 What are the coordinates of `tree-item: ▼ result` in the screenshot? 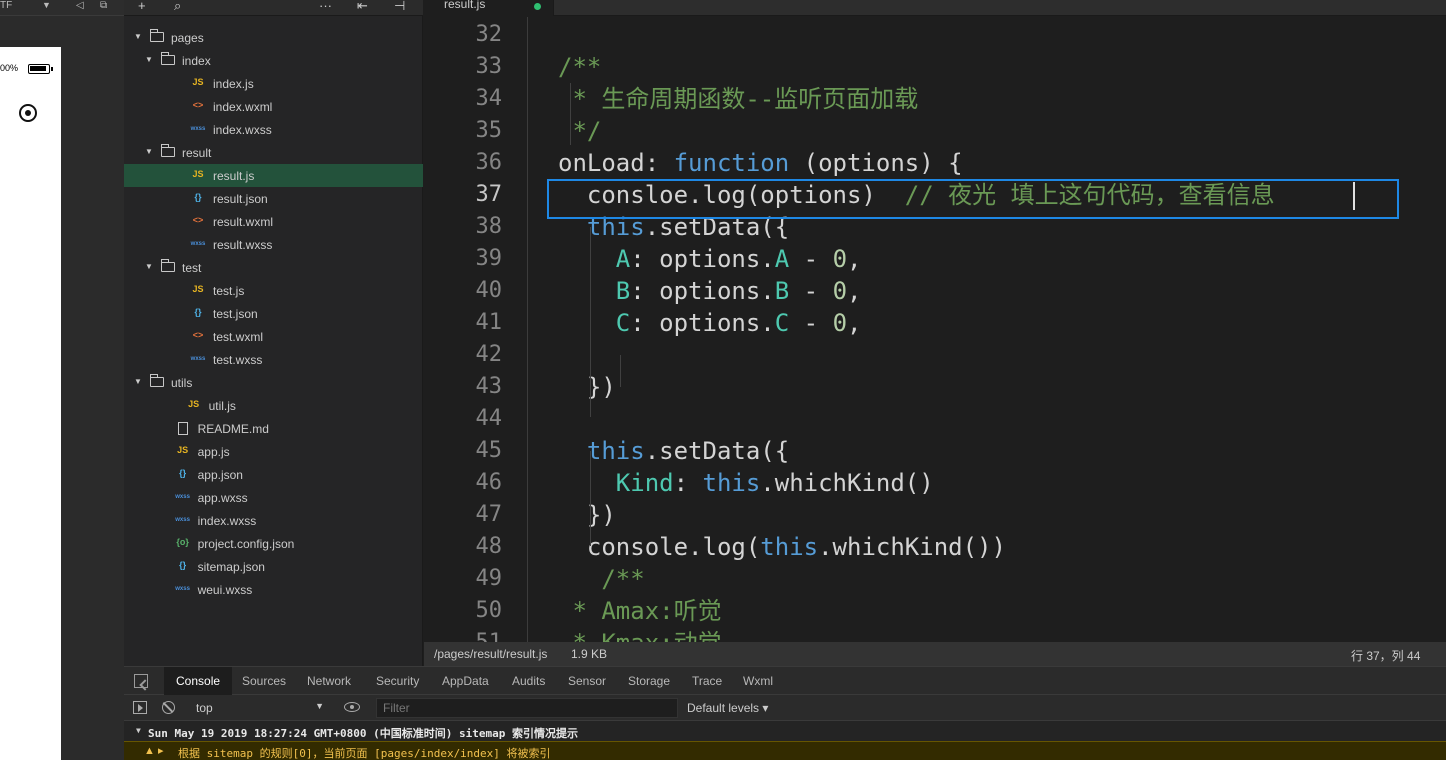 It's located at (273, 152).